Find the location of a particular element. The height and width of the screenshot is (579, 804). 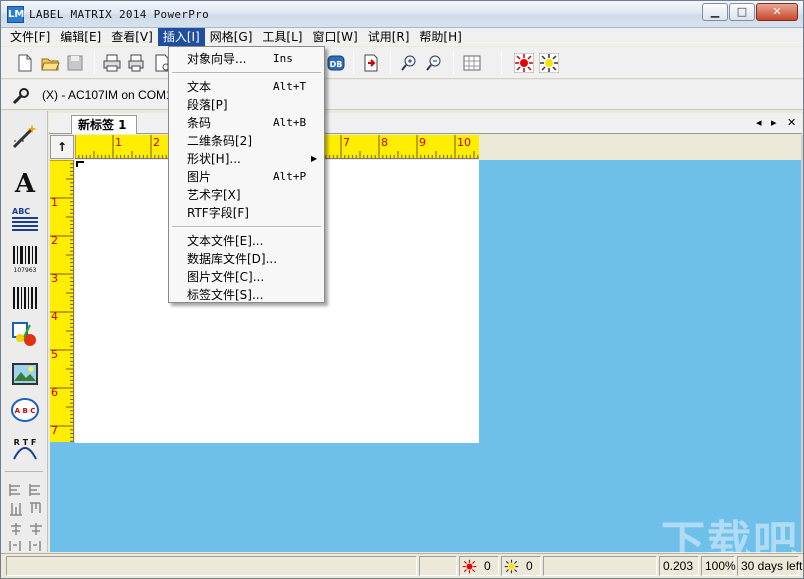

text-tool-glyph: A is located at coordinates (25, 183).